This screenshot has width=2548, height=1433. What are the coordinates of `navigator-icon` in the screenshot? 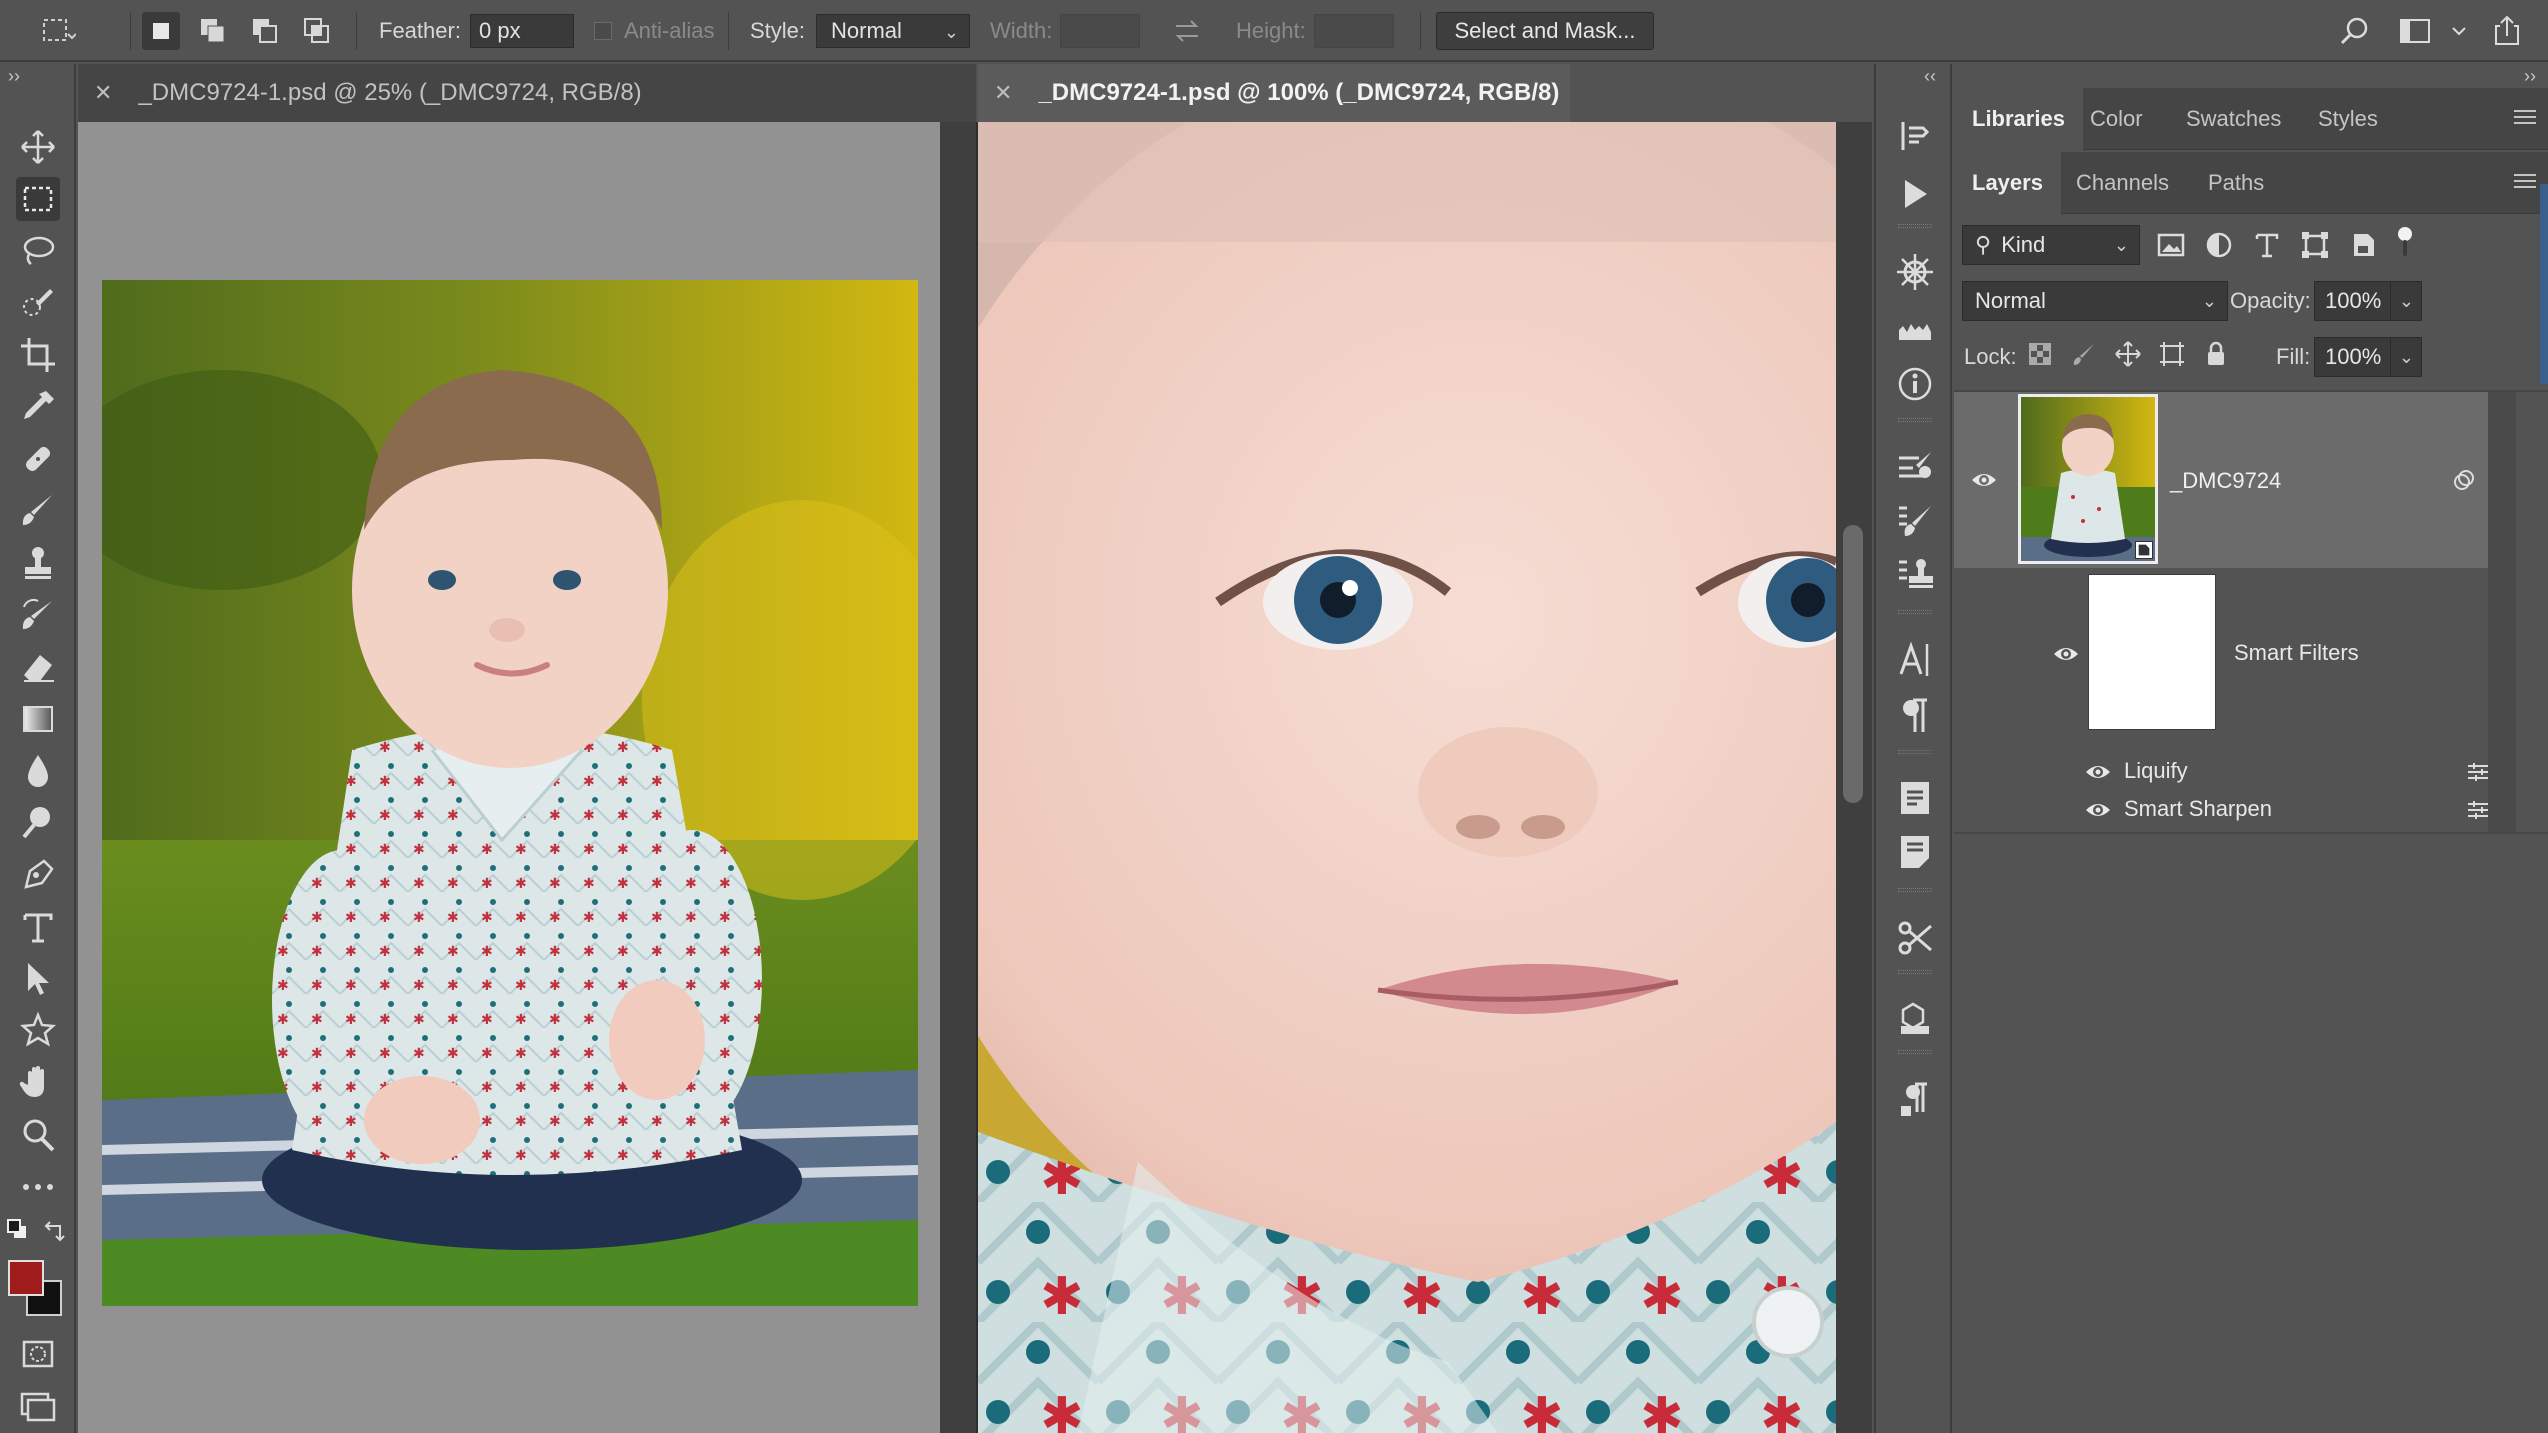 It's located at (1915, 272).